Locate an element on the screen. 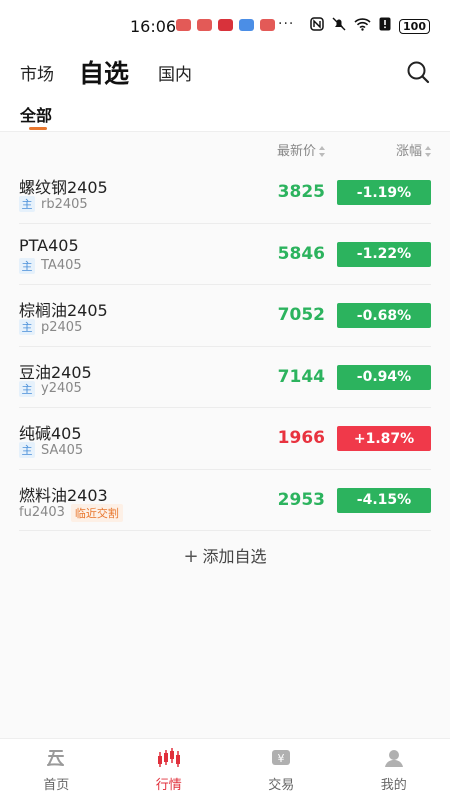 The width and height of the screenshot is (450, 800). latest-price: 3825 is located at coordinates (301, 192).